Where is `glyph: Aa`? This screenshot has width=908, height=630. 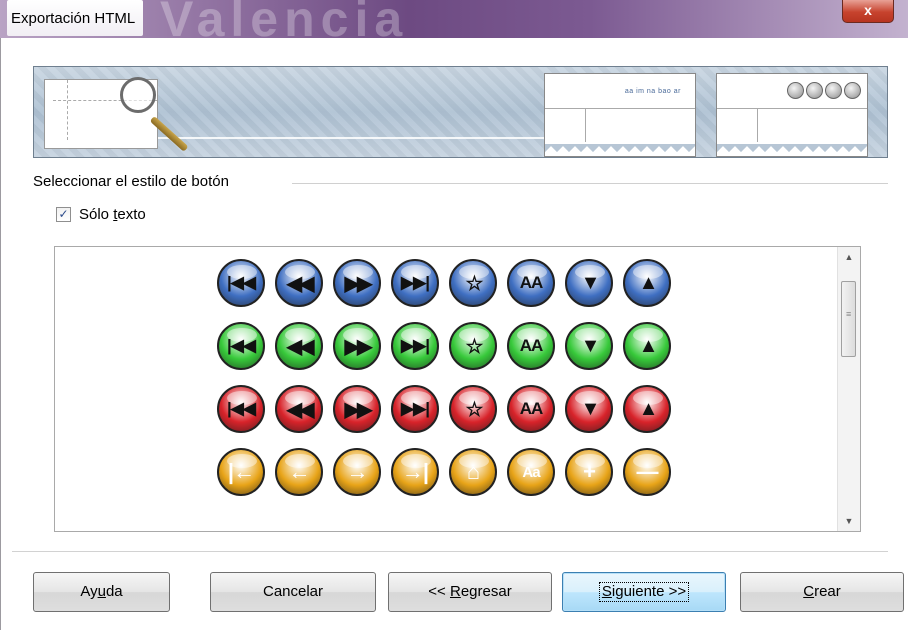 glyph: Aa is located at coordinates (531, 472).